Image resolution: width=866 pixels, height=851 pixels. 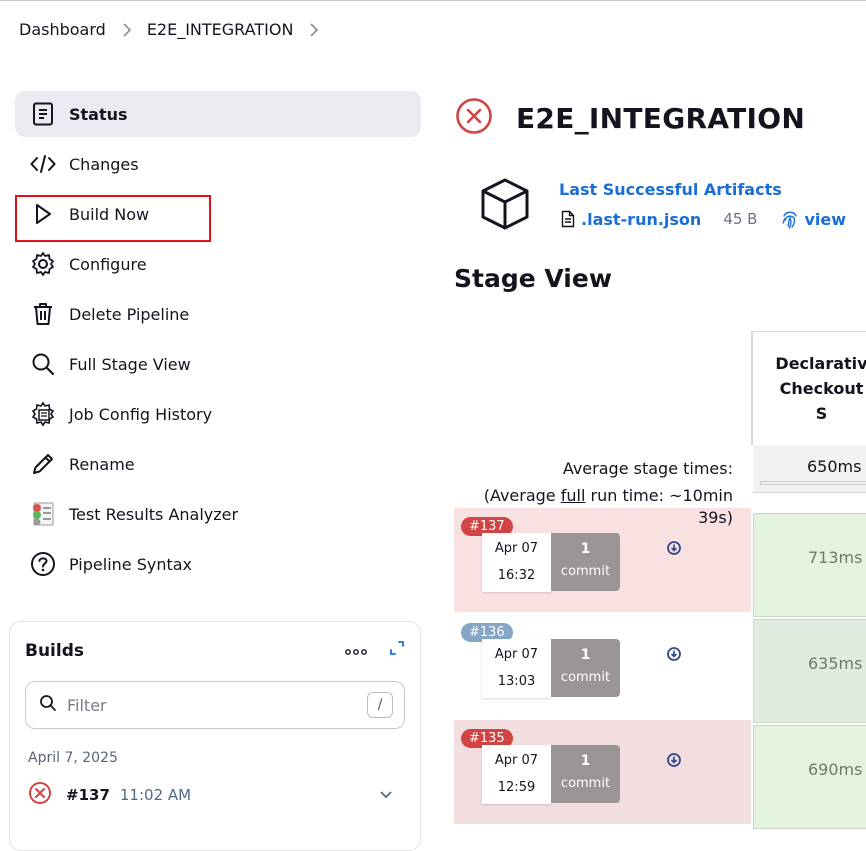 What do you see at coordinates (820, 363) in the screenshot?
I see `stage-header-line: Declarativ` at bounding box center [820, 363].